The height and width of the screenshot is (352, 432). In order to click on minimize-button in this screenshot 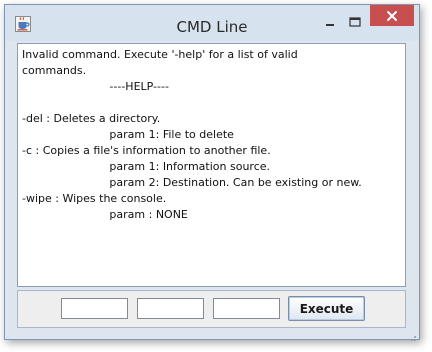, I will do `click(330, 22)`.